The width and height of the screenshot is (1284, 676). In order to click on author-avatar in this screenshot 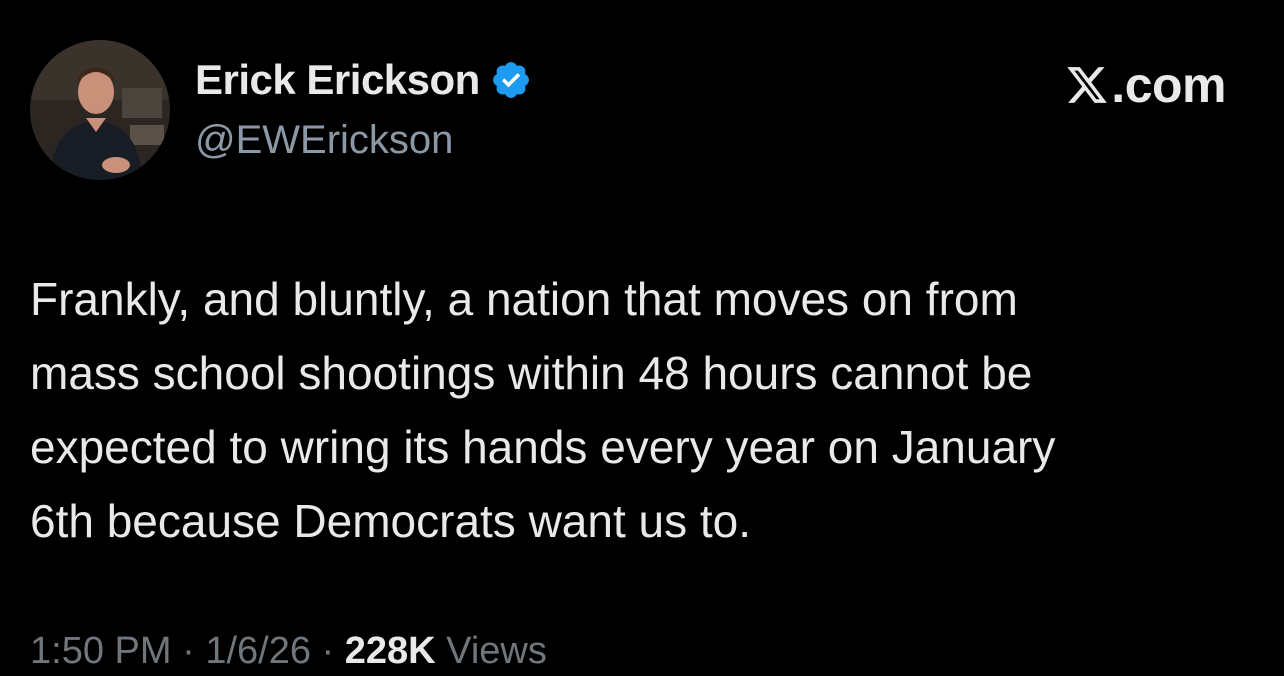, I will do `click(100, 110)`.